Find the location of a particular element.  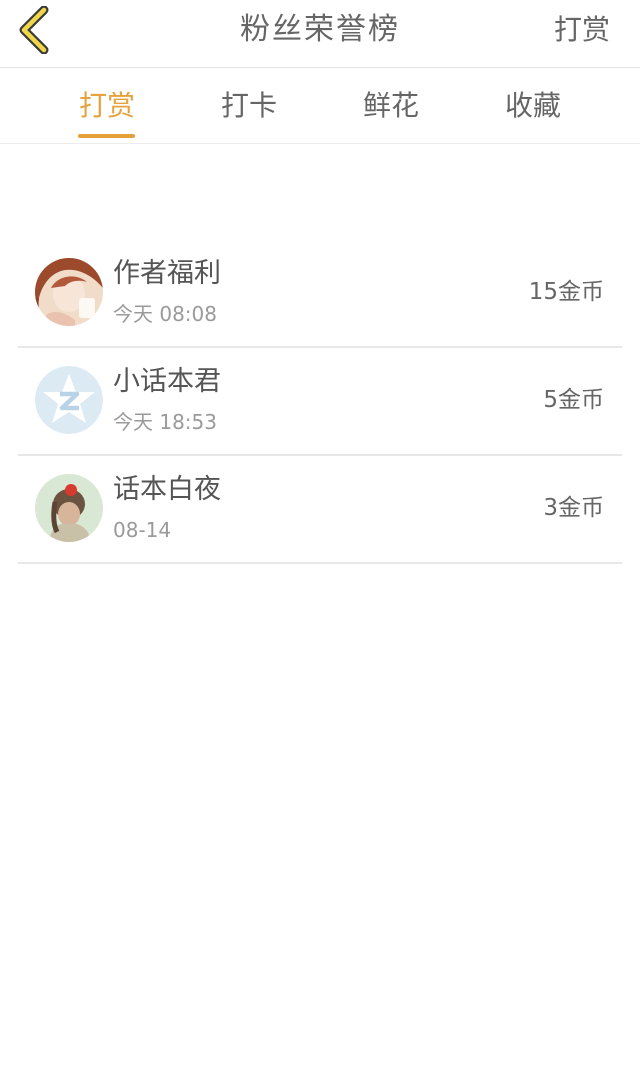

reward-amount: 15金币 is located at coordinates (566, 292).